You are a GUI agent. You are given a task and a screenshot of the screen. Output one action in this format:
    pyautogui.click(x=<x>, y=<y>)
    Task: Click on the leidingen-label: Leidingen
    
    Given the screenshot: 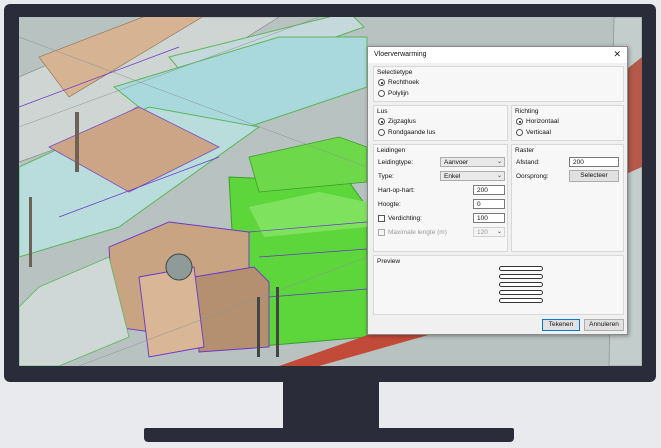 What is the action you would take?
    pyautogui.click(x=391, y=150)
    